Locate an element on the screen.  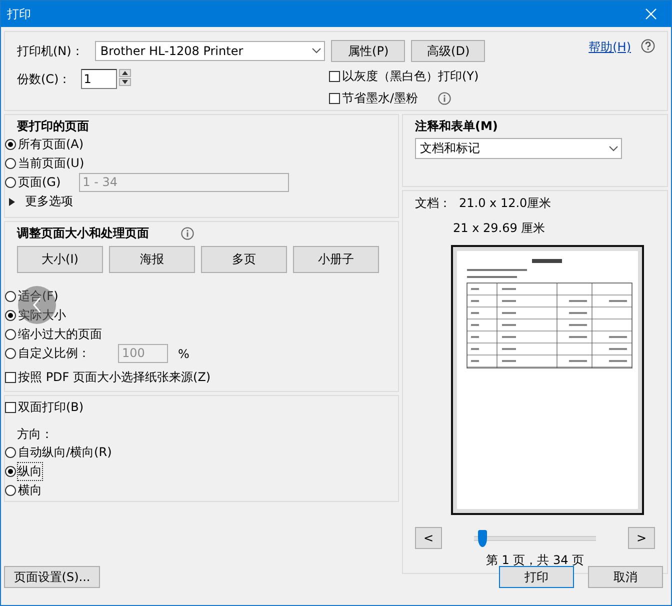
help-icon is located at coordinates (648, 46).